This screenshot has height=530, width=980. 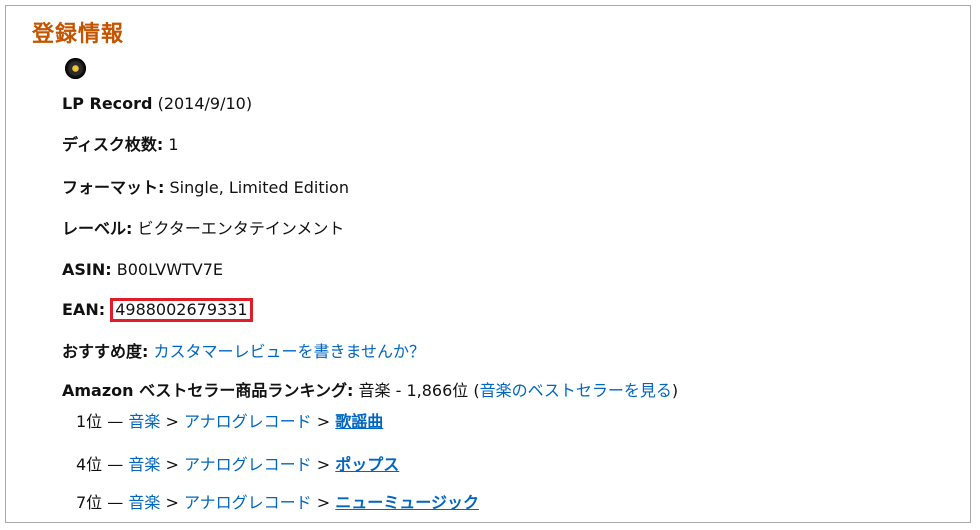 What do you see at coordinates (87, 269) in the screenshot?
I see `asin-label: ASIN:` at bounding box center [87, 269].